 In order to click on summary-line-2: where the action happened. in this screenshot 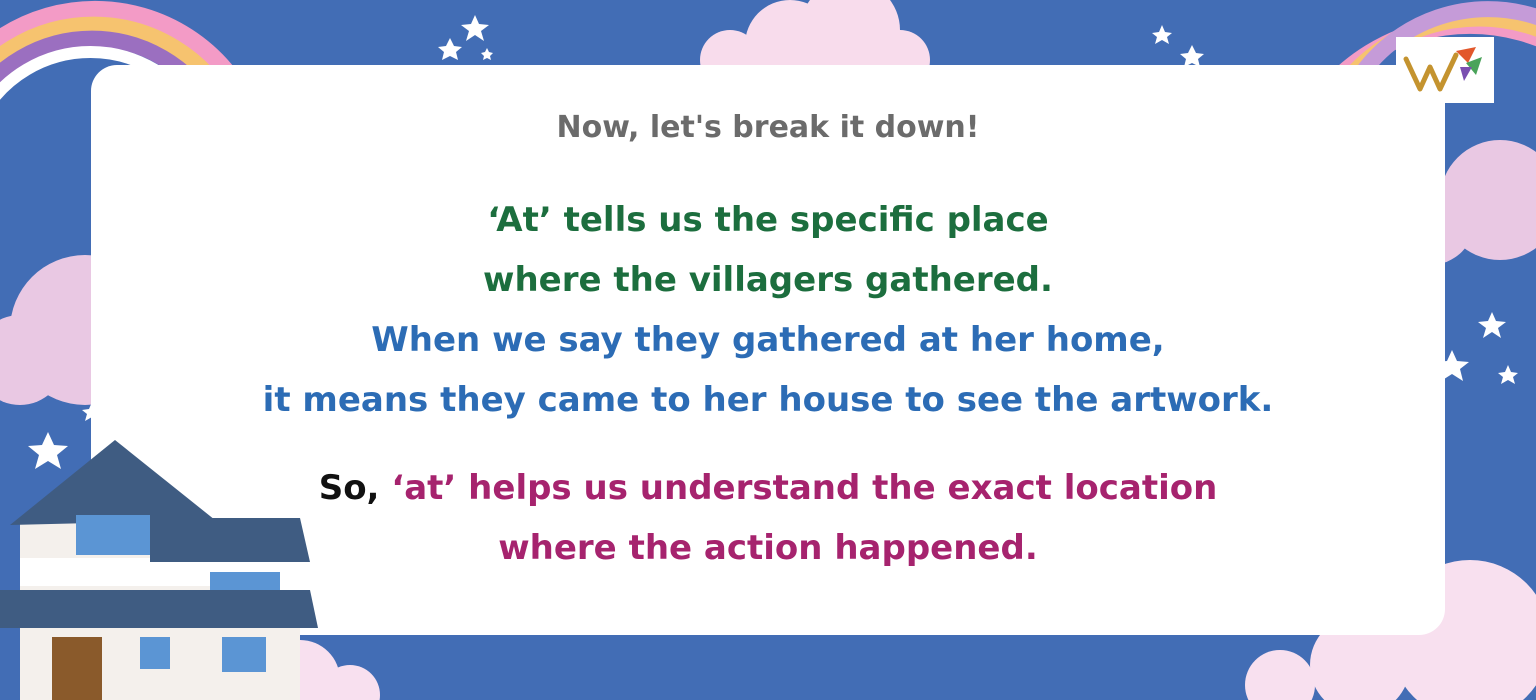, I will do `click(768, 548)`.